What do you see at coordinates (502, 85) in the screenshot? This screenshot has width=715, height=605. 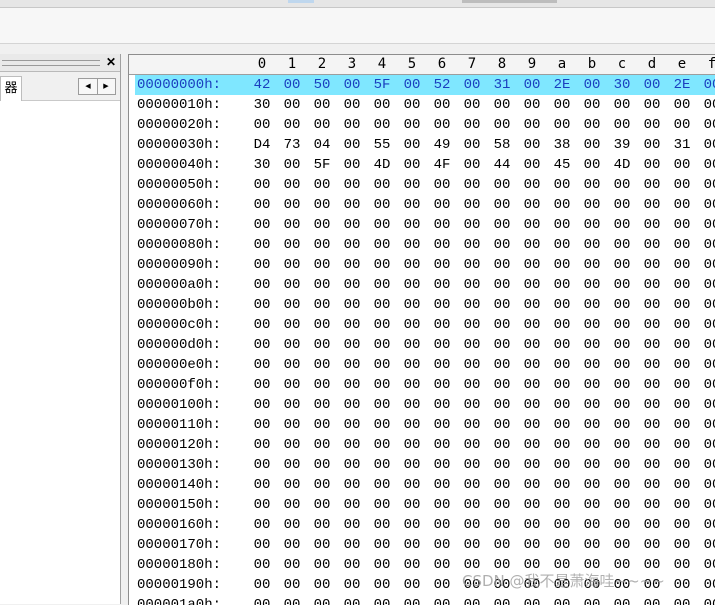 I see `hex-byte: 31` at bounding box center [502, 85].